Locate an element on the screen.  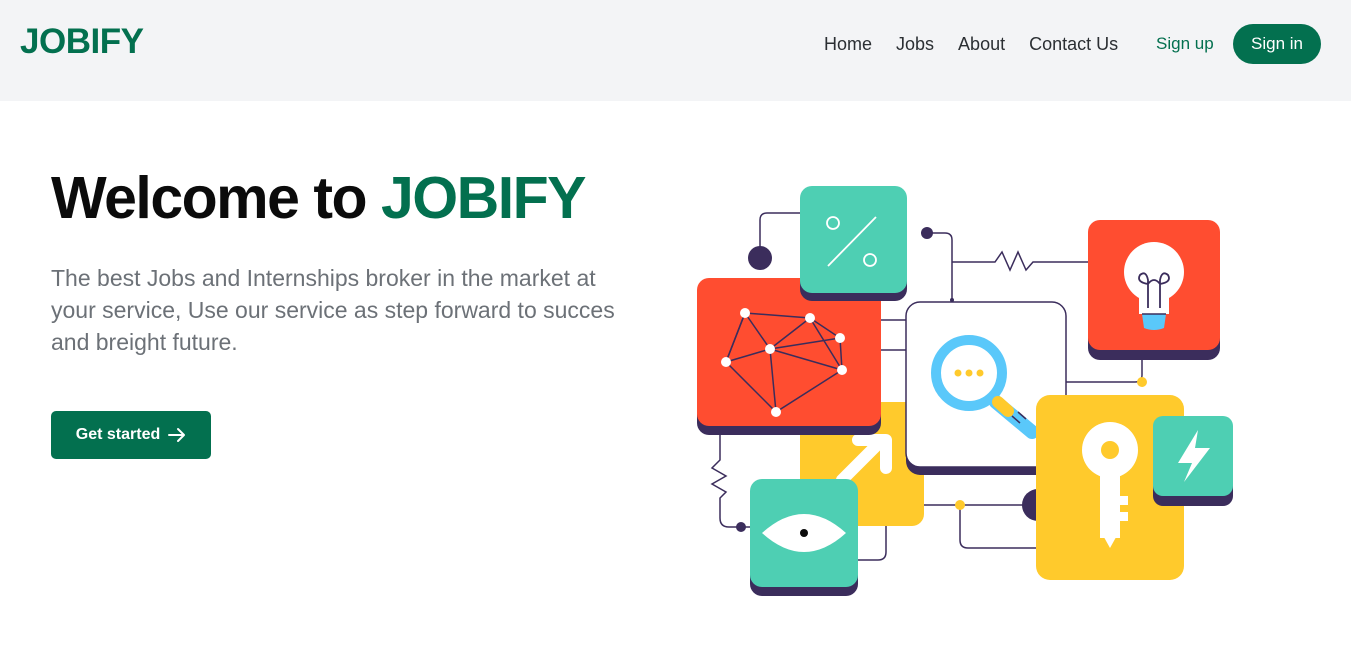
get-started-button: Get started is located at coordinates (131, 435).